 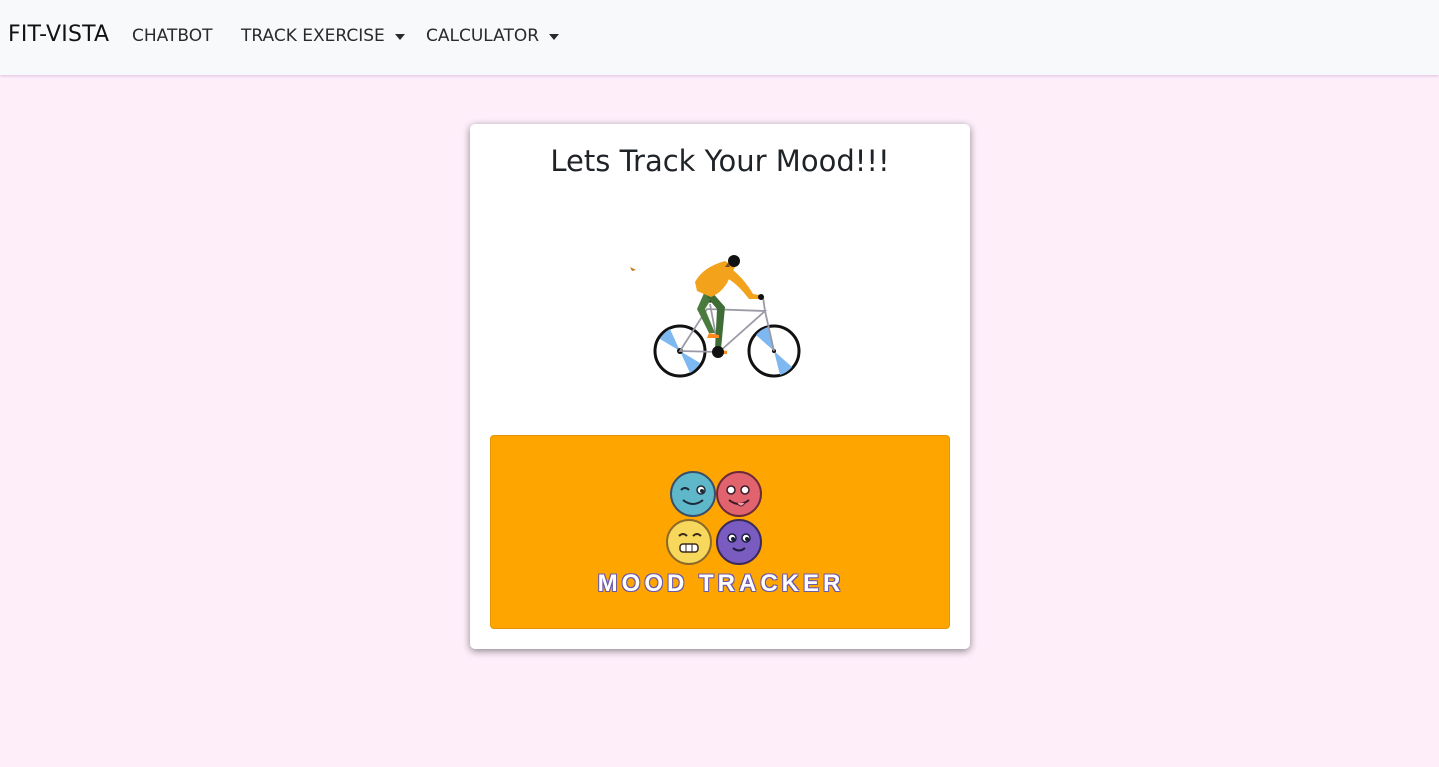 I want to click on nav-item-label: CHATBOT, so click(x=172, y=36).